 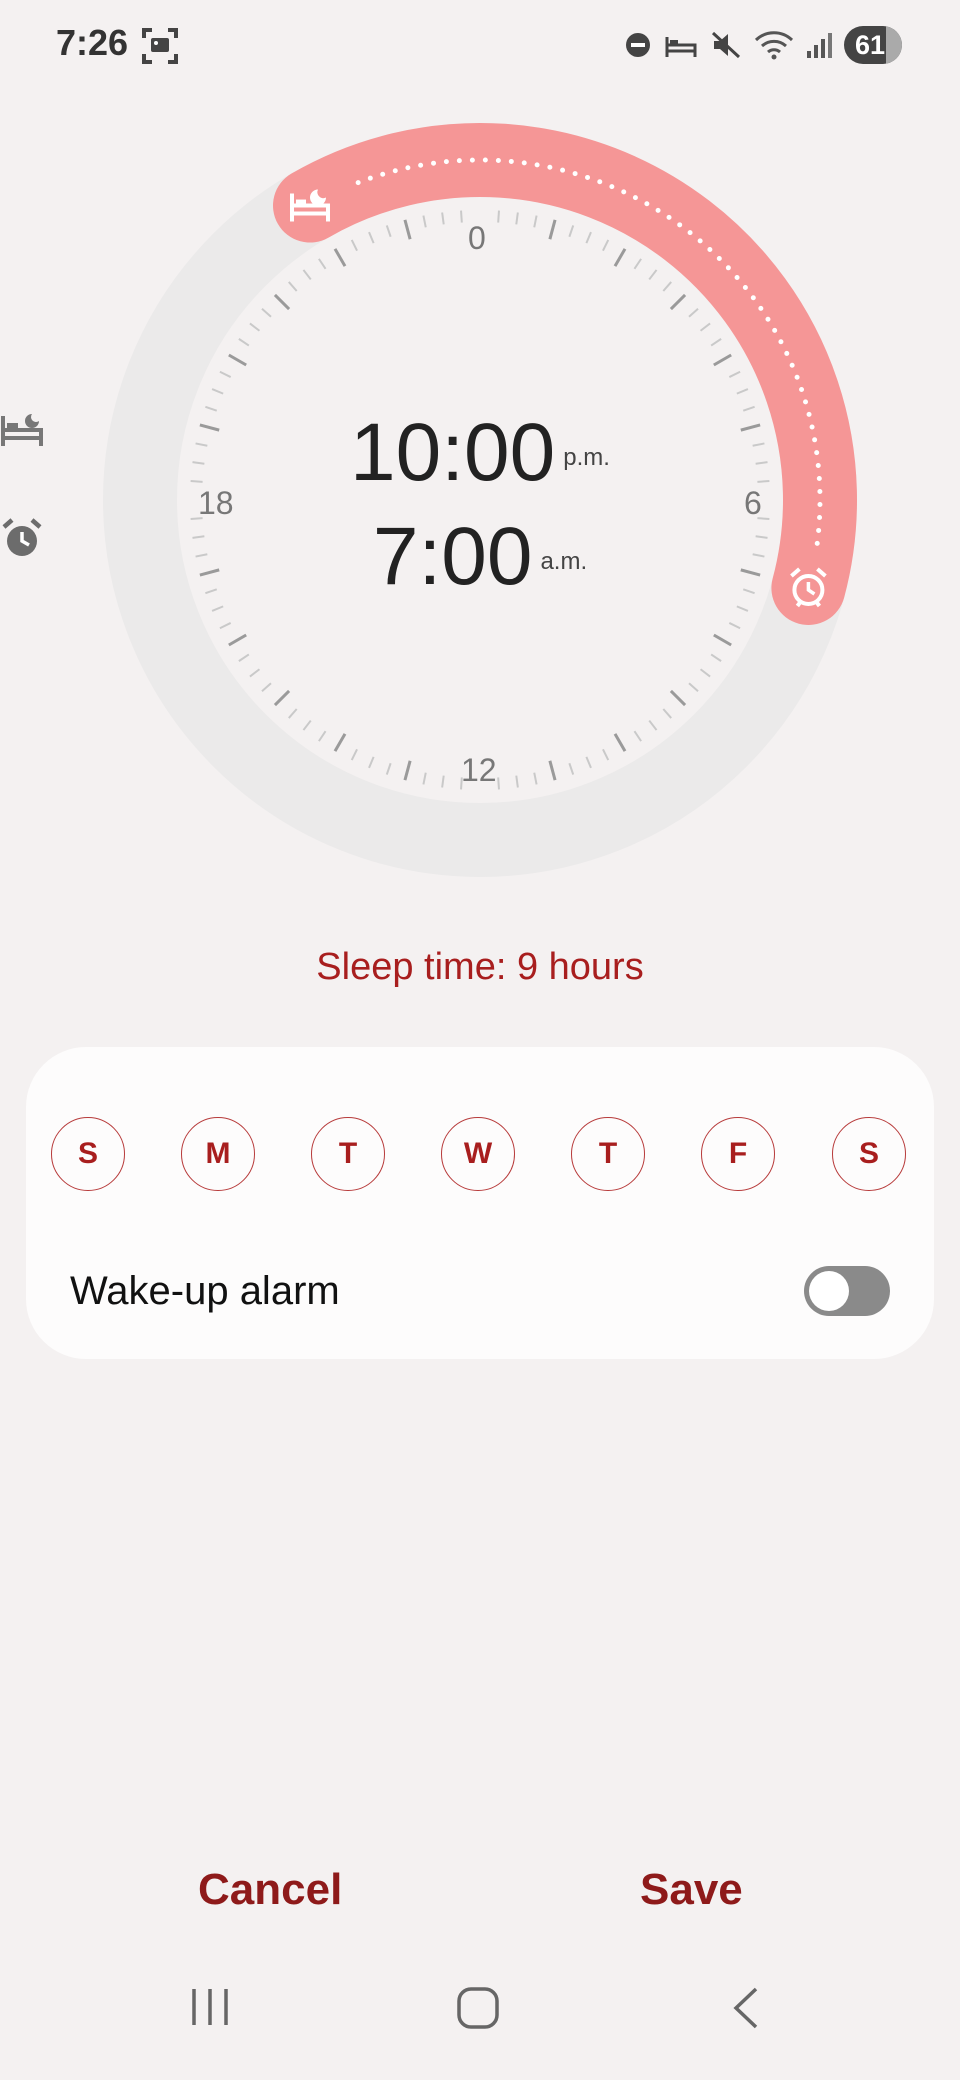 I want to click on wakeup-row: 7:00 a.m., so click(x=480, y=557).